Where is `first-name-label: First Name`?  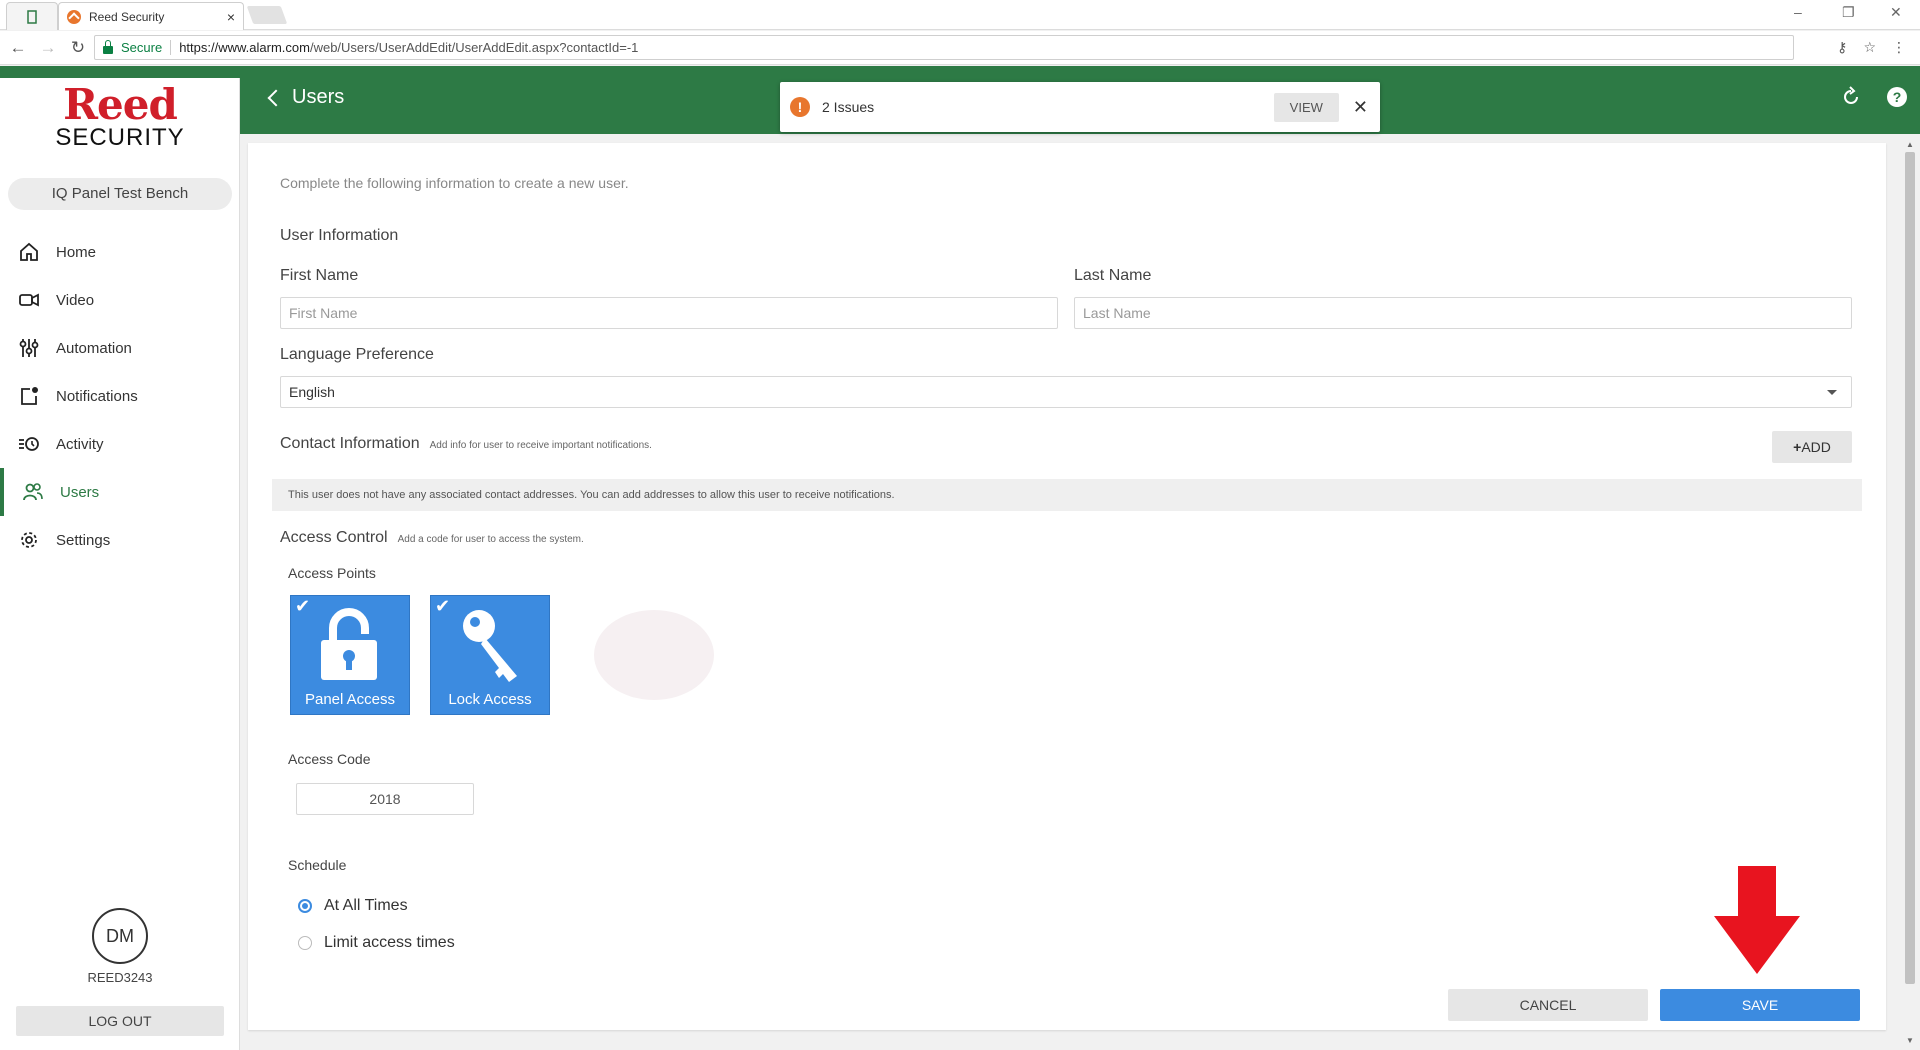 first-name-label: First Name is located at coordinates (319, 275).